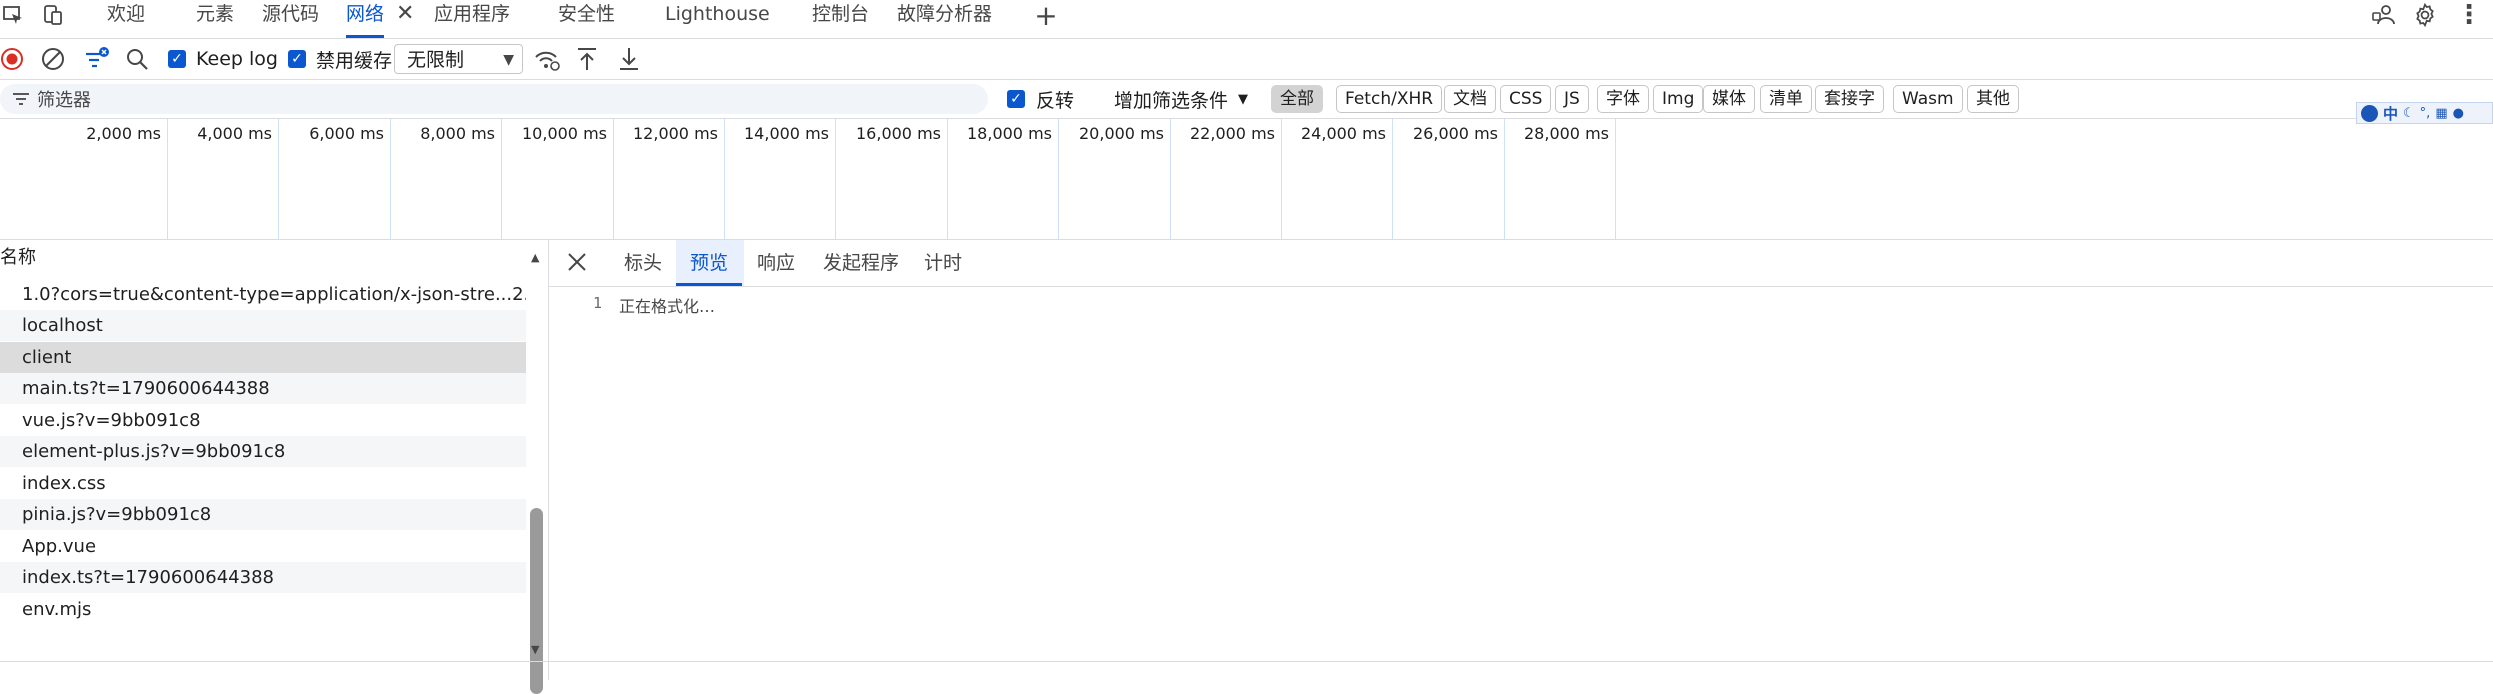 The width and height of the screenshot is (2493, 694). What do you see at coordinates (1993, 99) in the screenshot?
I see `filter-type-other: 其他` at bounding box center [1993, 99].